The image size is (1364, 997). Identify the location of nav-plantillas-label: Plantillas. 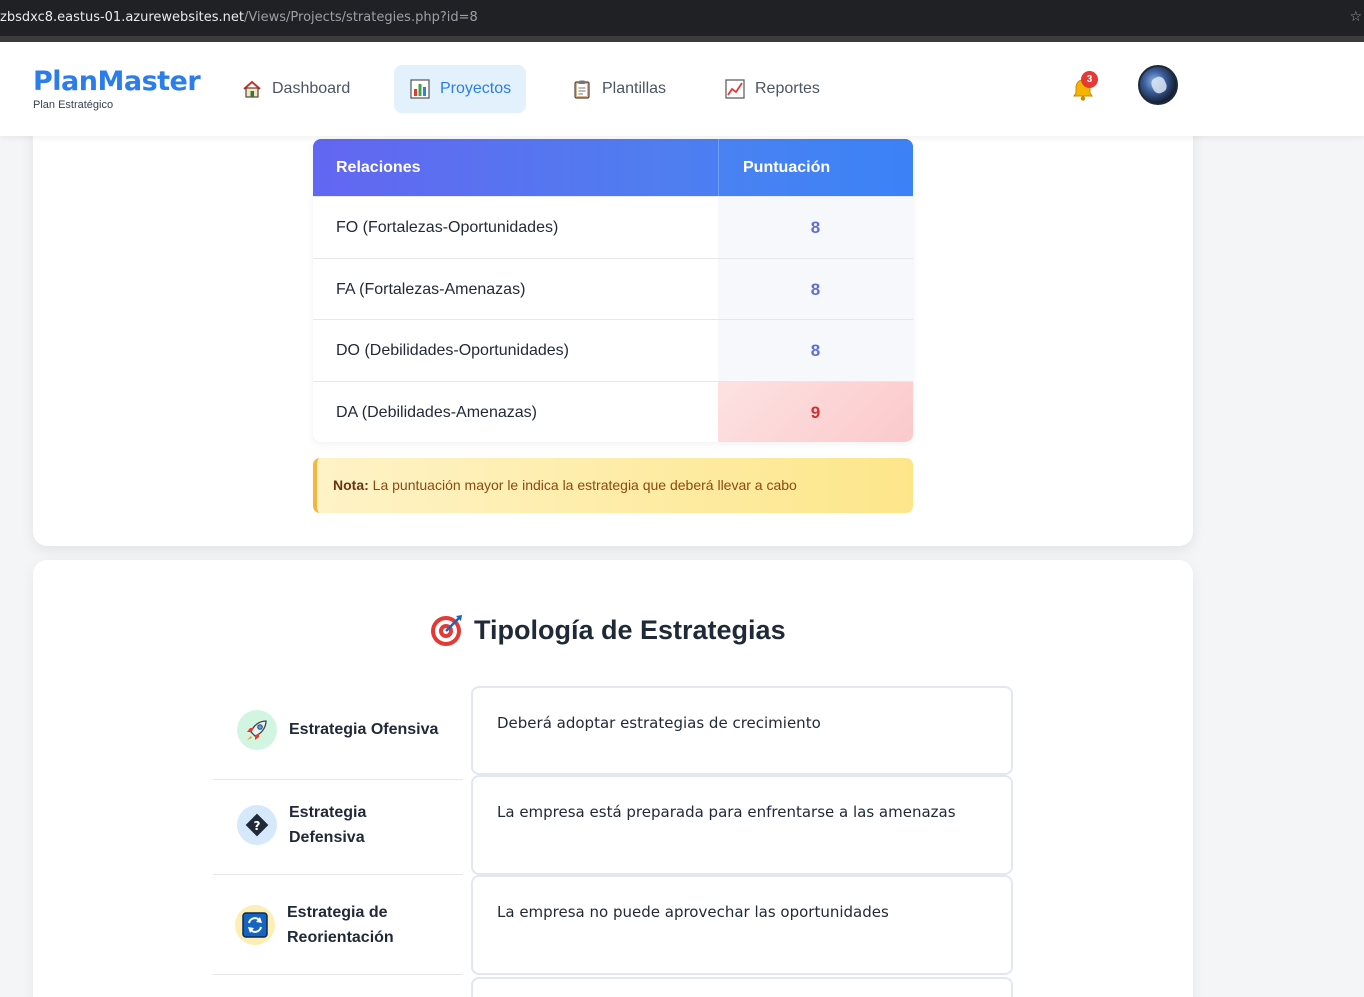
(634, 88).